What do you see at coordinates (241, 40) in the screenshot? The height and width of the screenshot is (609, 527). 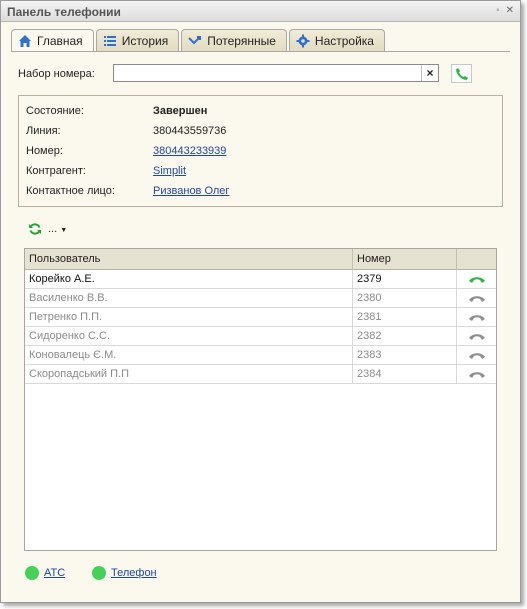 I see `tab-missed-label: Потерянные` at bounding box center [241, 40].